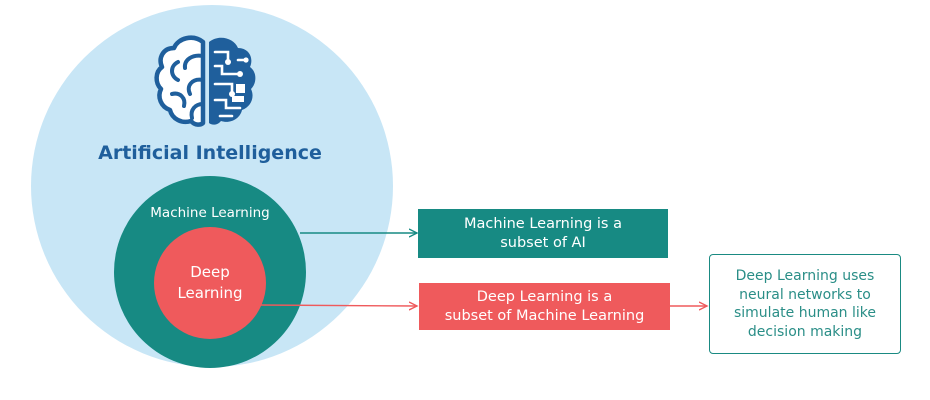  Describe the element at coordinates (337, 305) in the screenshot. I see `dl-arrow` at that location.